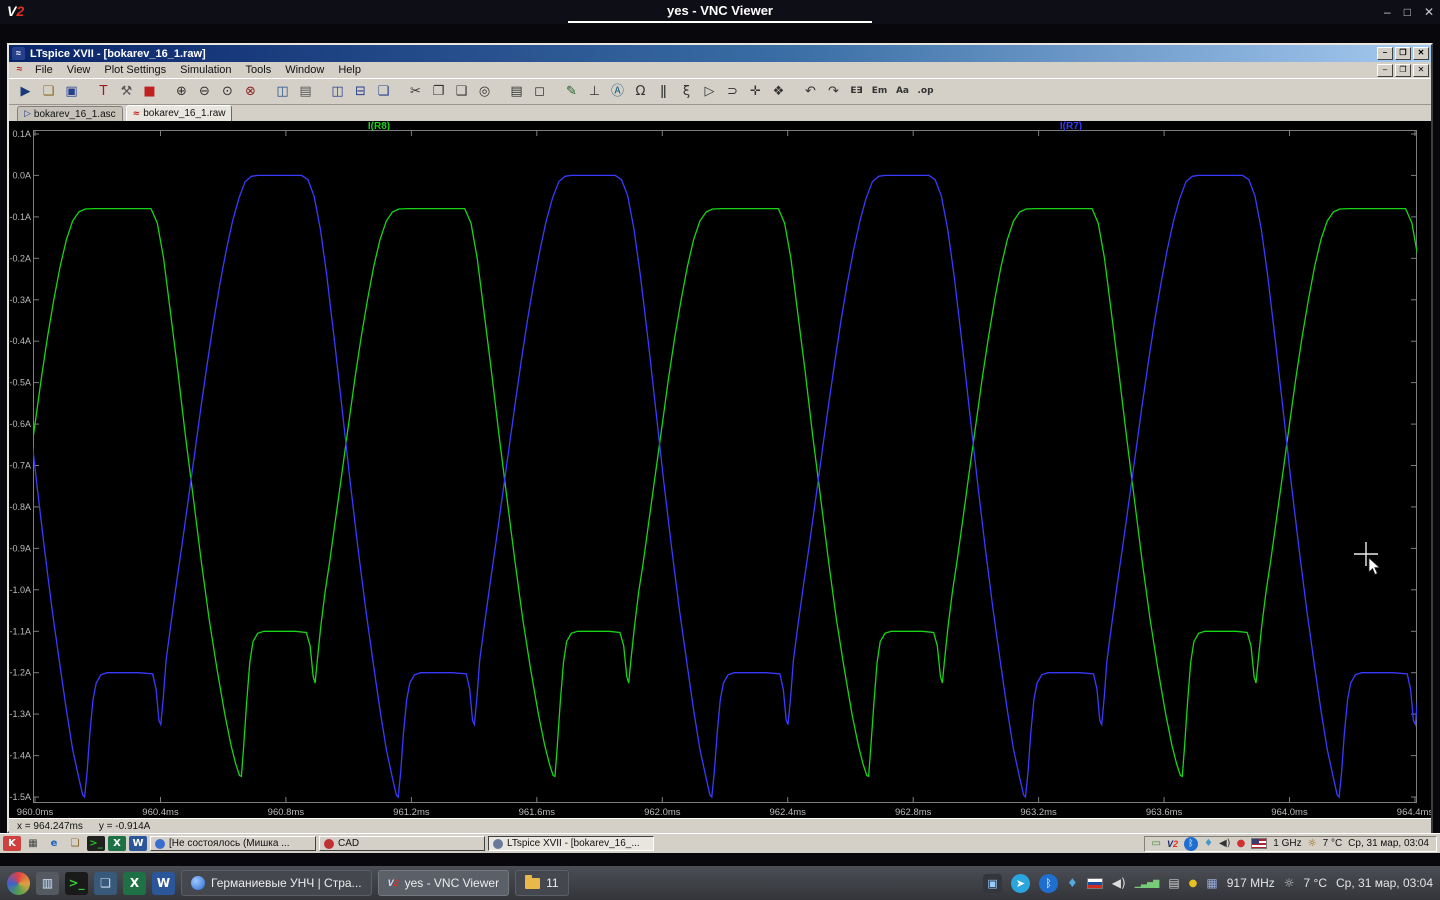 Image resolution: width=1440 pixels, height=900 pixels. What do you see at coordinates (778, 91) in the screenshot?
I see `drag-icon: ❖` at bounding box center [778, 91].